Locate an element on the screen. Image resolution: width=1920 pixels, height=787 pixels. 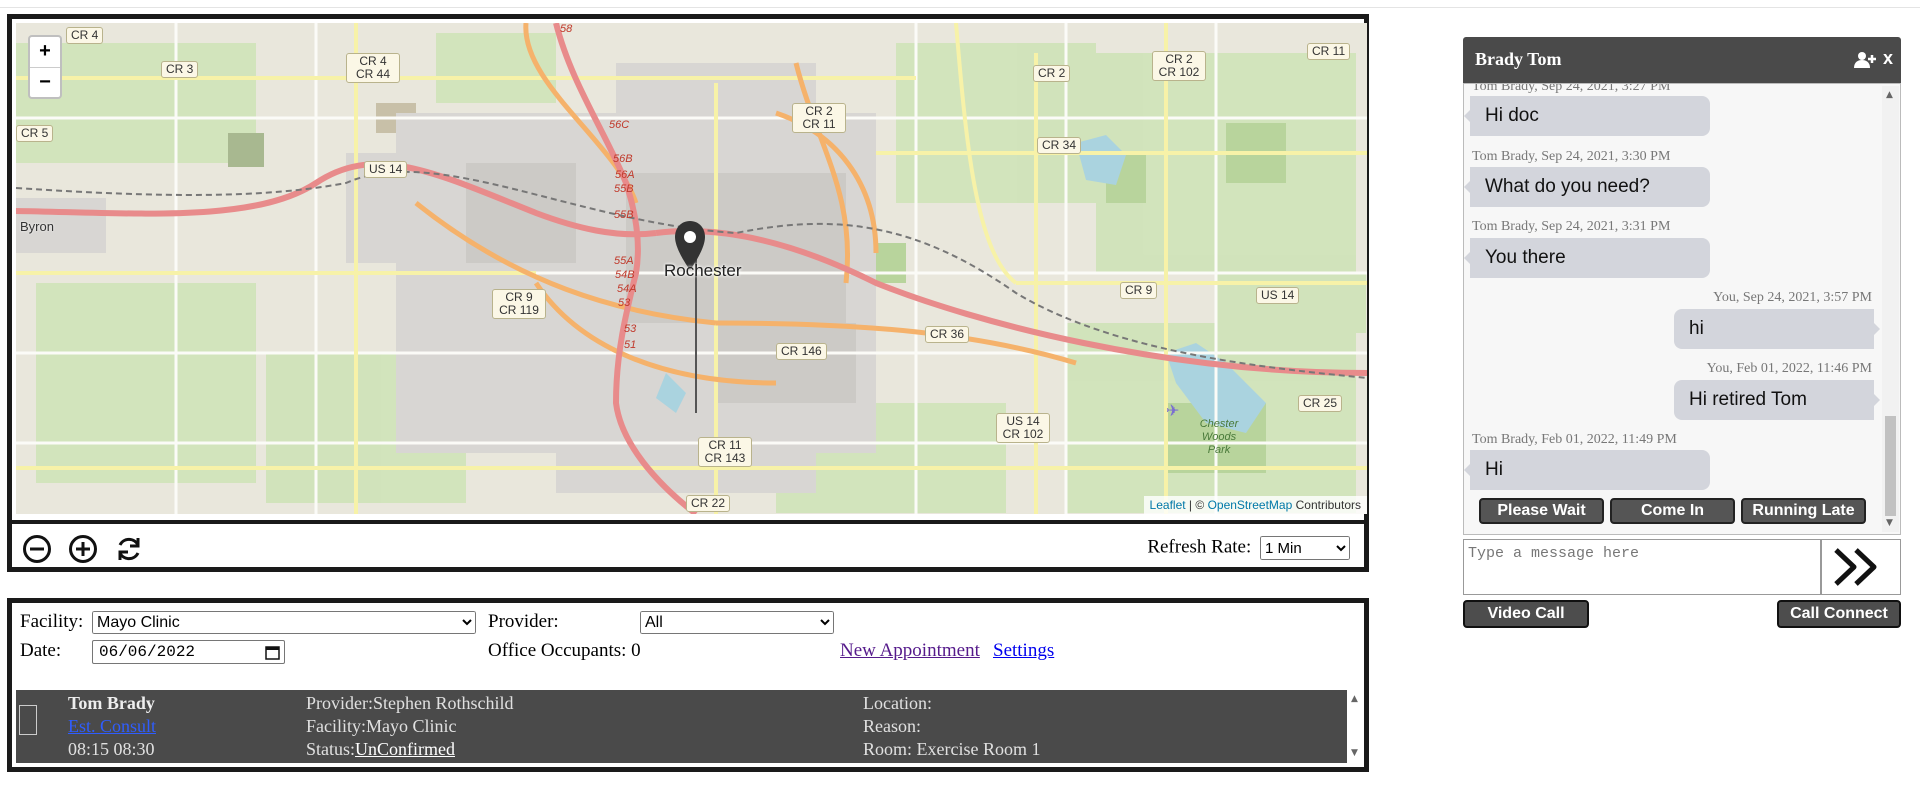
message-meta: Tom Brady, Sep 24, 2021, 3:31 PM is located at coordinates (1571, 226).